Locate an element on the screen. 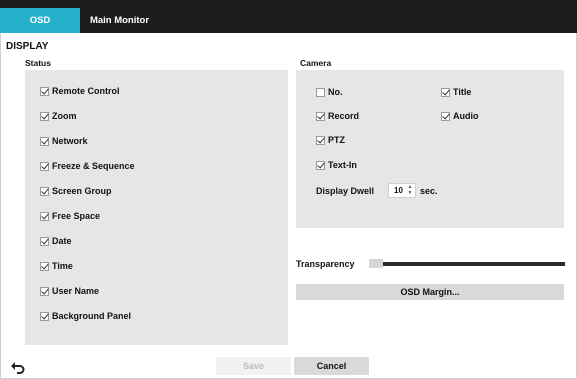 The width and height of the screenshot is (577, 379). checkbox-text-in: Text-In is located at coordinates (336, 165).